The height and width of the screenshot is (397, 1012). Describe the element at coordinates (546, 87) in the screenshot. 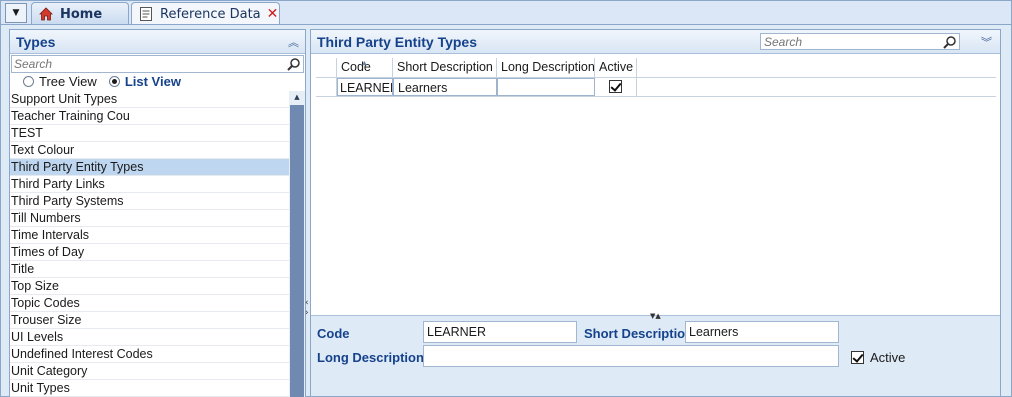

I see `cell-long-description` at that location.